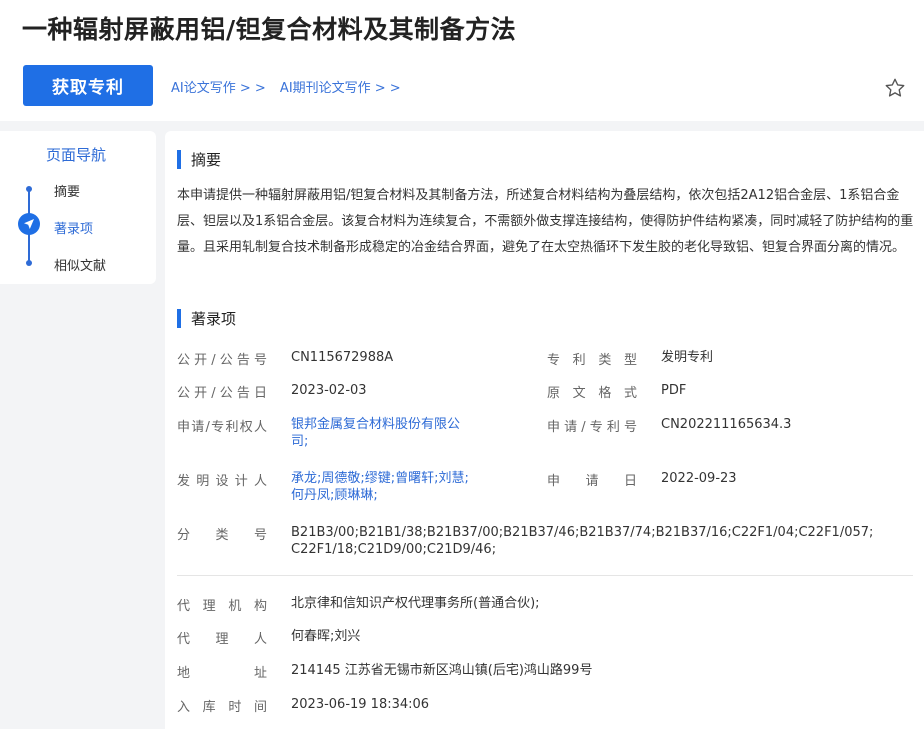 The width and height of the screenshot is (924, 729). I want to click on pub-date-value: 2023-02-03, so click(329, 390).